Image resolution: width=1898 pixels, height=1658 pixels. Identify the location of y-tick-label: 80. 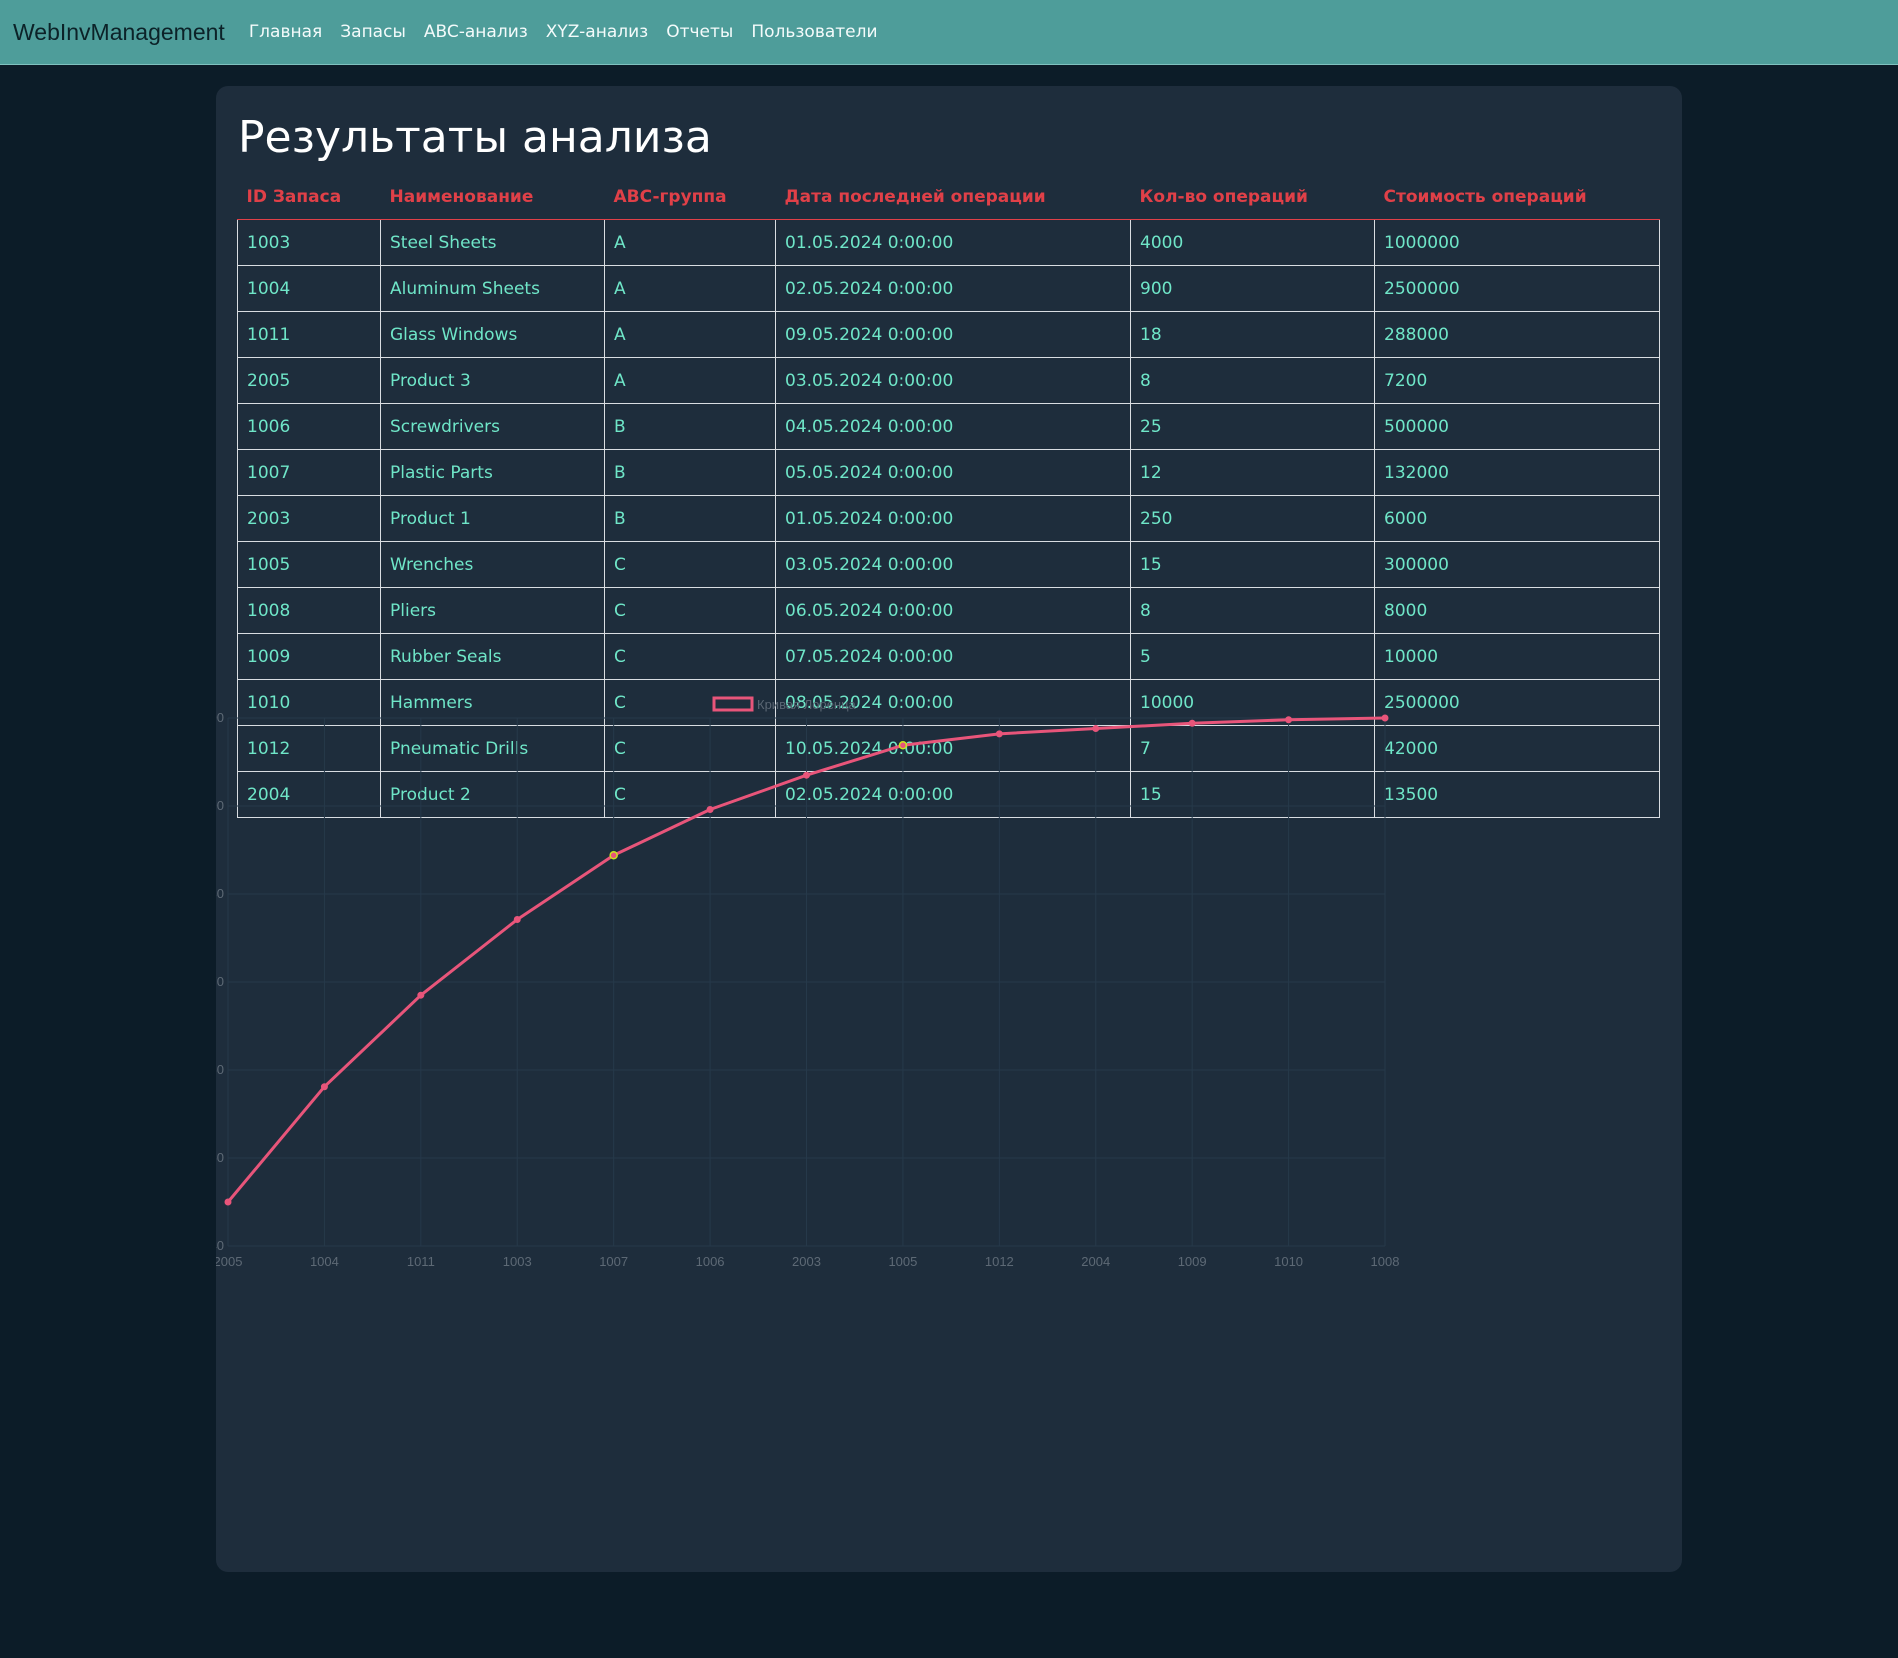
(220, 893).